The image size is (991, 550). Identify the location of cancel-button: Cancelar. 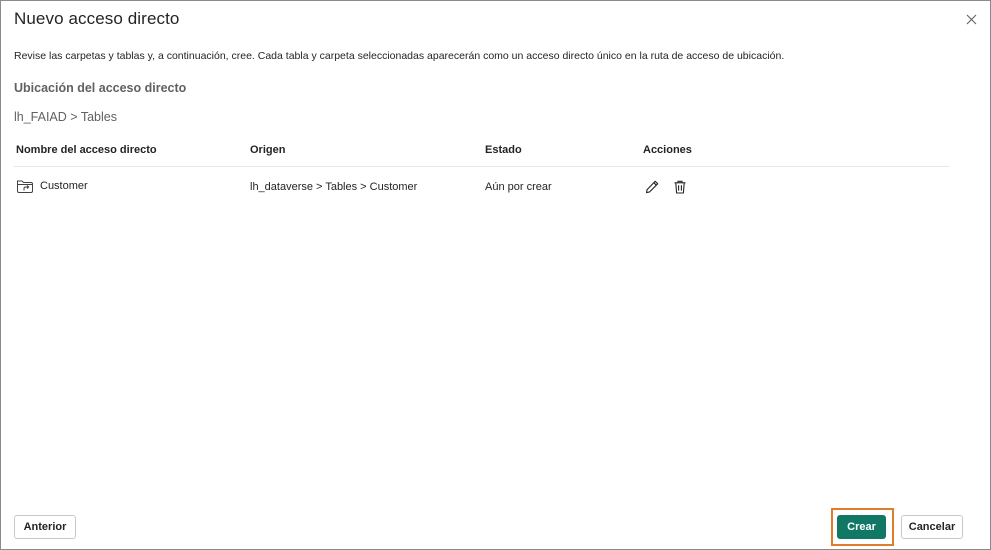
(932, 527).